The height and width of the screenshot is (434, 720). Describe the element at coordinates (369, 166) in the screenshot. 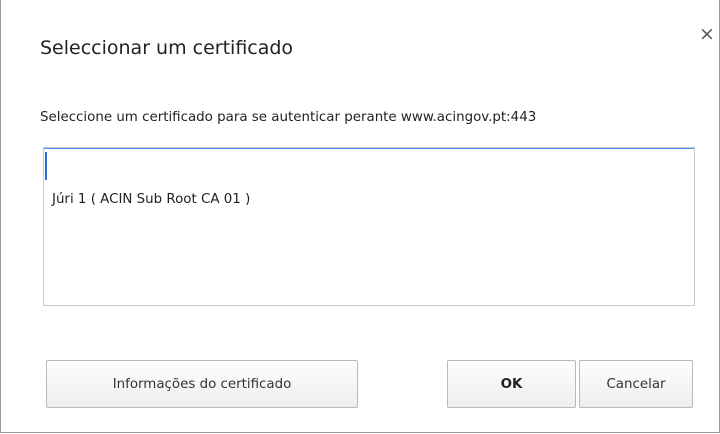

I see `list-focus-row` at that location.